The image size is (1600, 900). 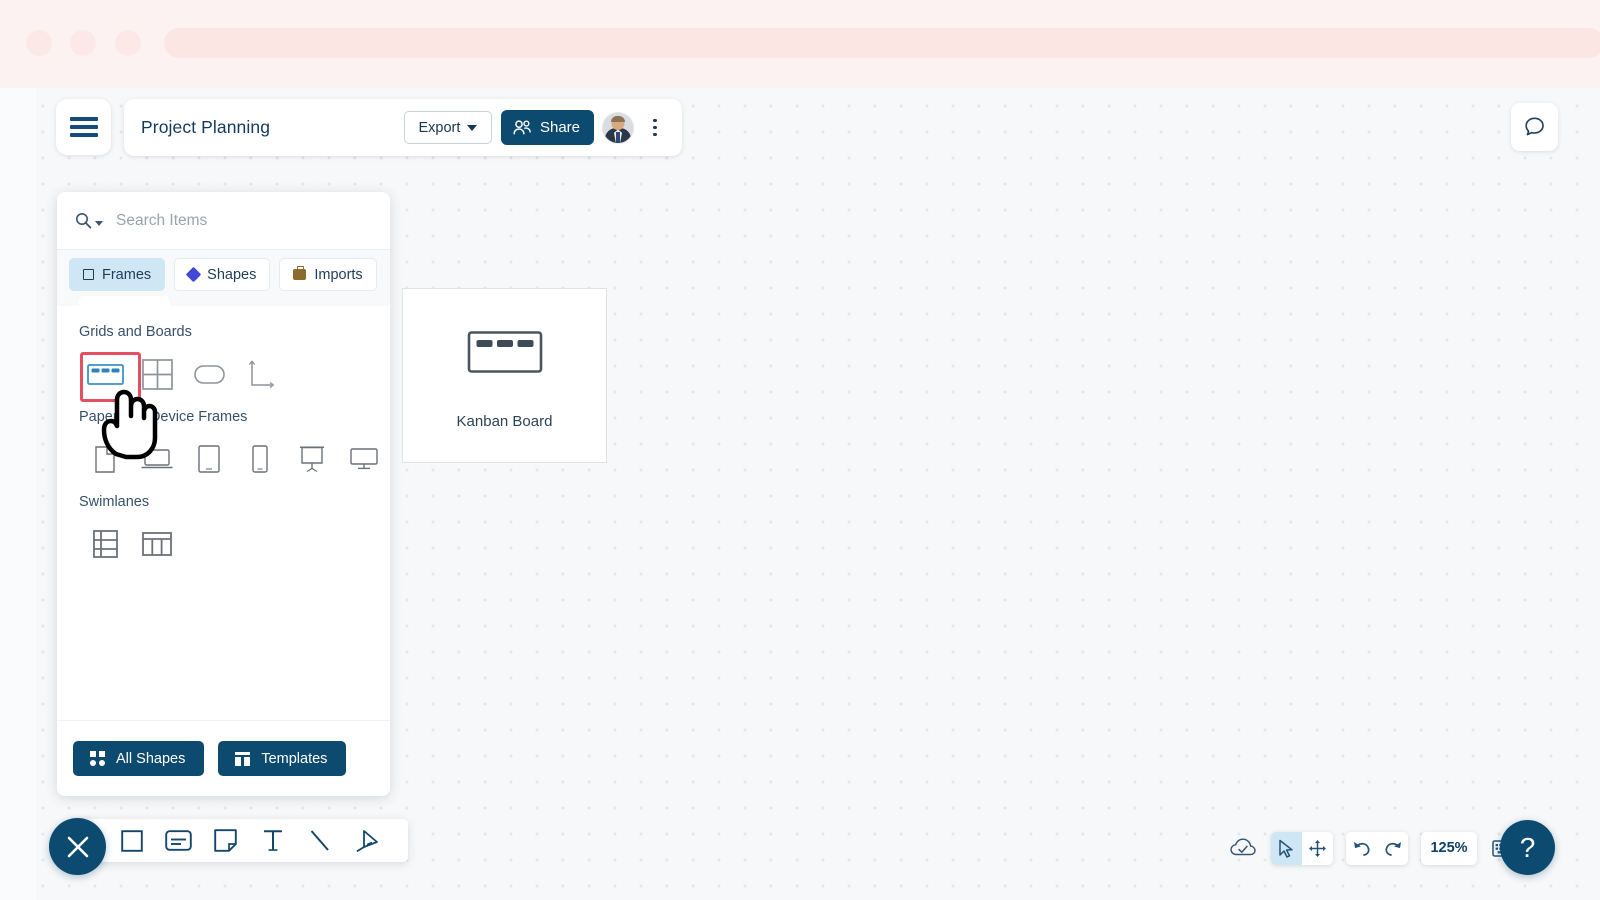 I want to click on vertical-swimlane-icon, so click(x=157, y=544).